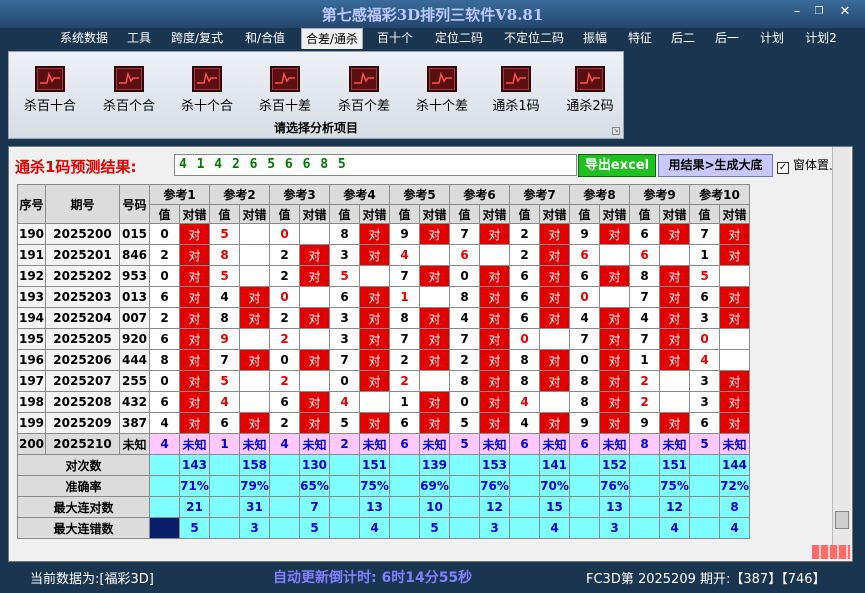 The height and width of the screenshot is (593, 865). Describe the element at coordinates (383, 423) in the screenshot. I see `table-row: 199 2025209 387 4 对 6 对 2 对 5 对 6 对 5 对 4 对 9 对 9 对 6 对` at that location.